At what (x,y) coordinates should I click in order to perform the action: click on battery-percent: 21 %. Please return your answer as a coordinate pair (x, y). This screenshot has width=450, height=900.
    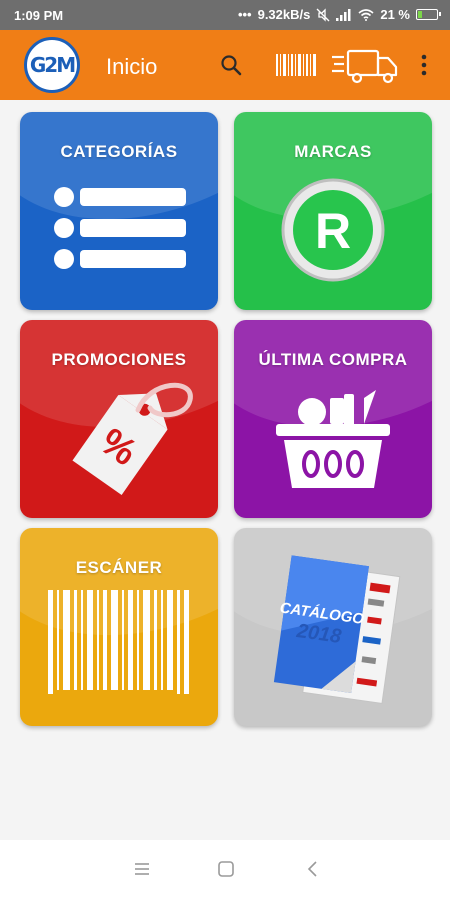
    Looking at the image, I should click on (395, 14).